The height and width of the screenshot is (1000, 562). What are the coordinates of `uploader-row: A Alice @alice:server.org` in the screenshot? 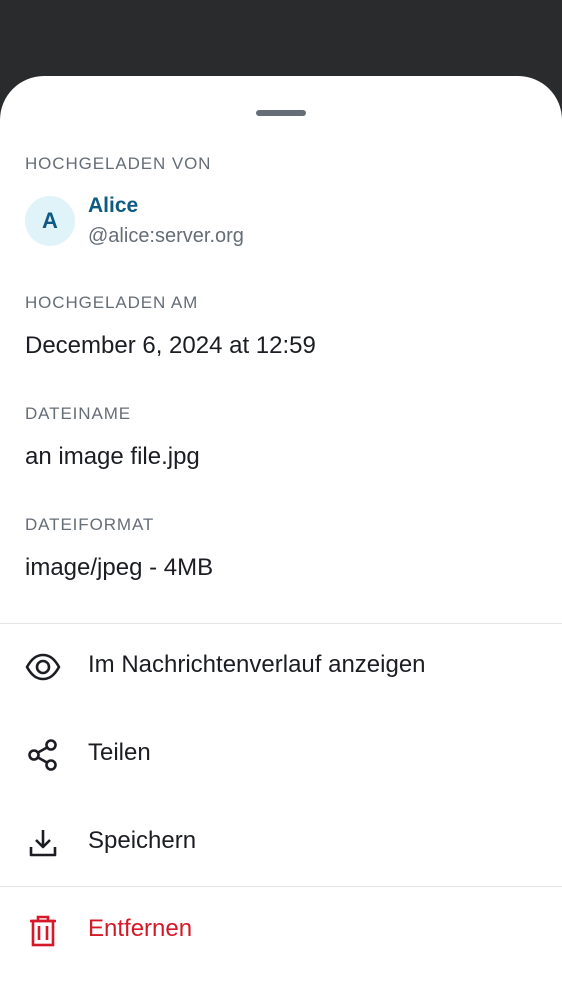 It's located at (285, 224).